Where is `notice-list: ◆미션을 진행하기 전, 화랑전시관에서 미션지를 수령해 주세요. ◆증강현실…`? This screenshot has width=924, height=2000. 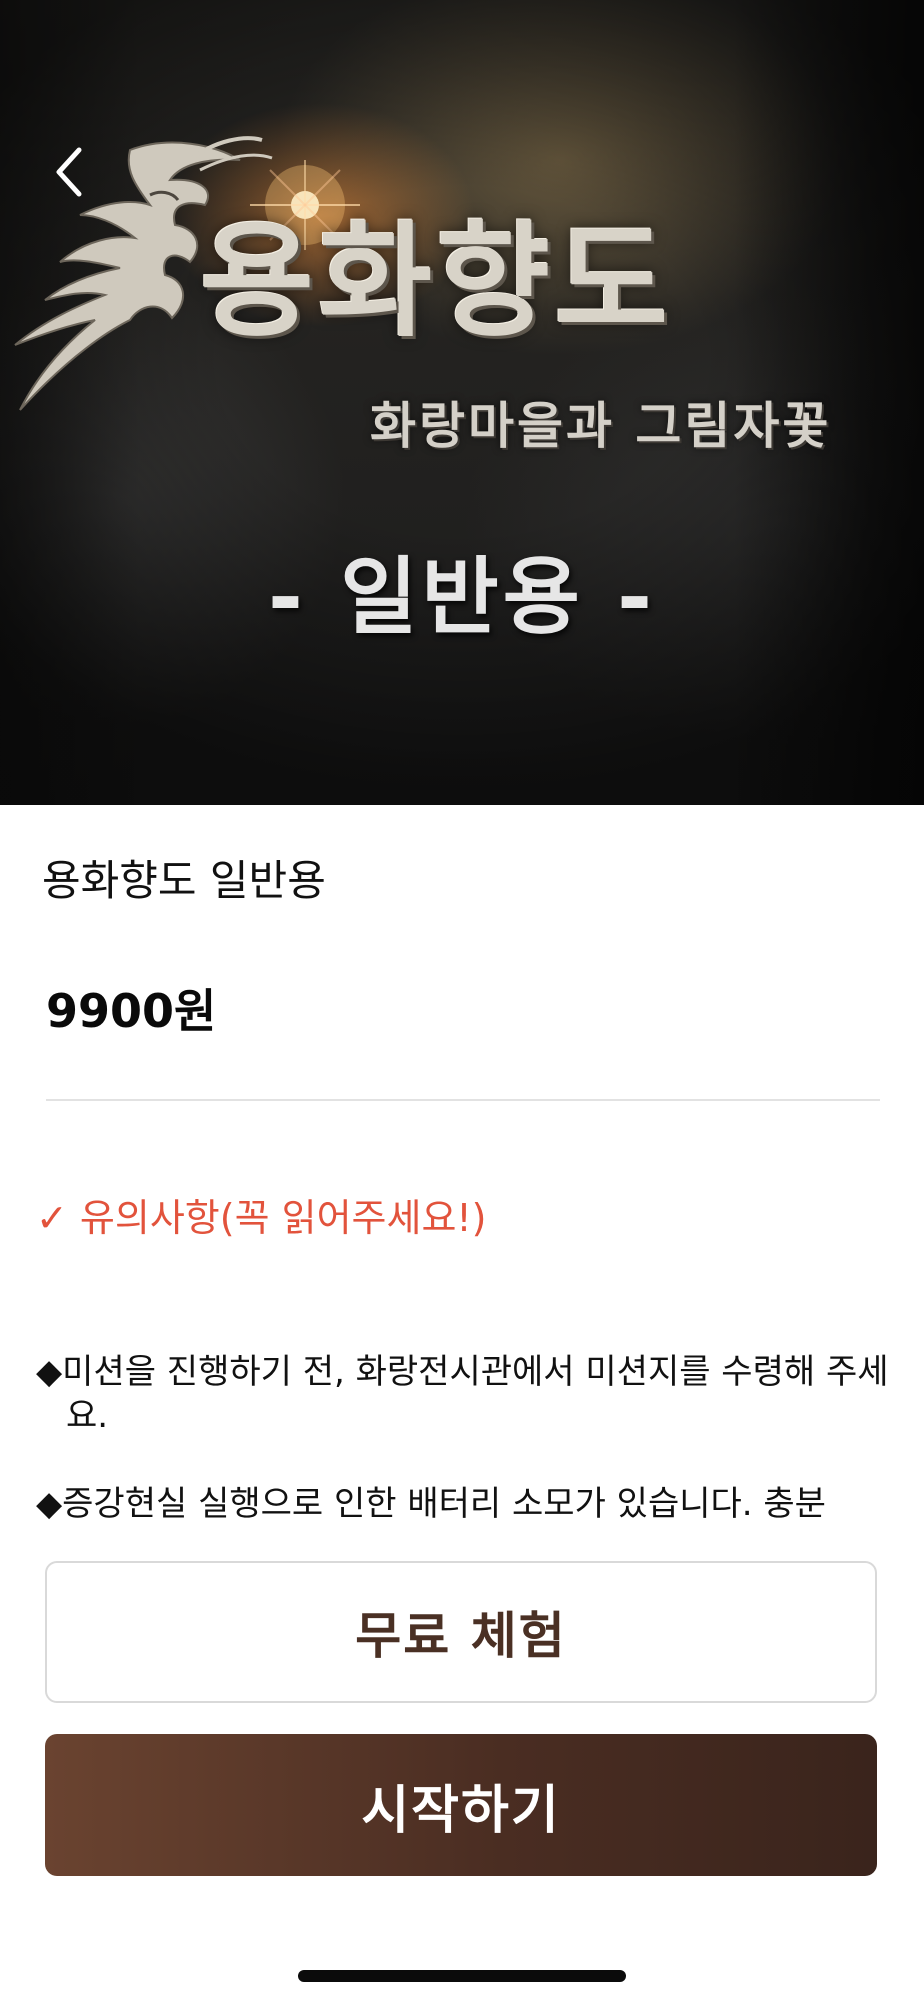
notice-list: ◆미션을 진행하기 전, 화랑전시관에서 미션지를 수령해 주세요. ◆증강현실… is located at coordinates (466, 1435).